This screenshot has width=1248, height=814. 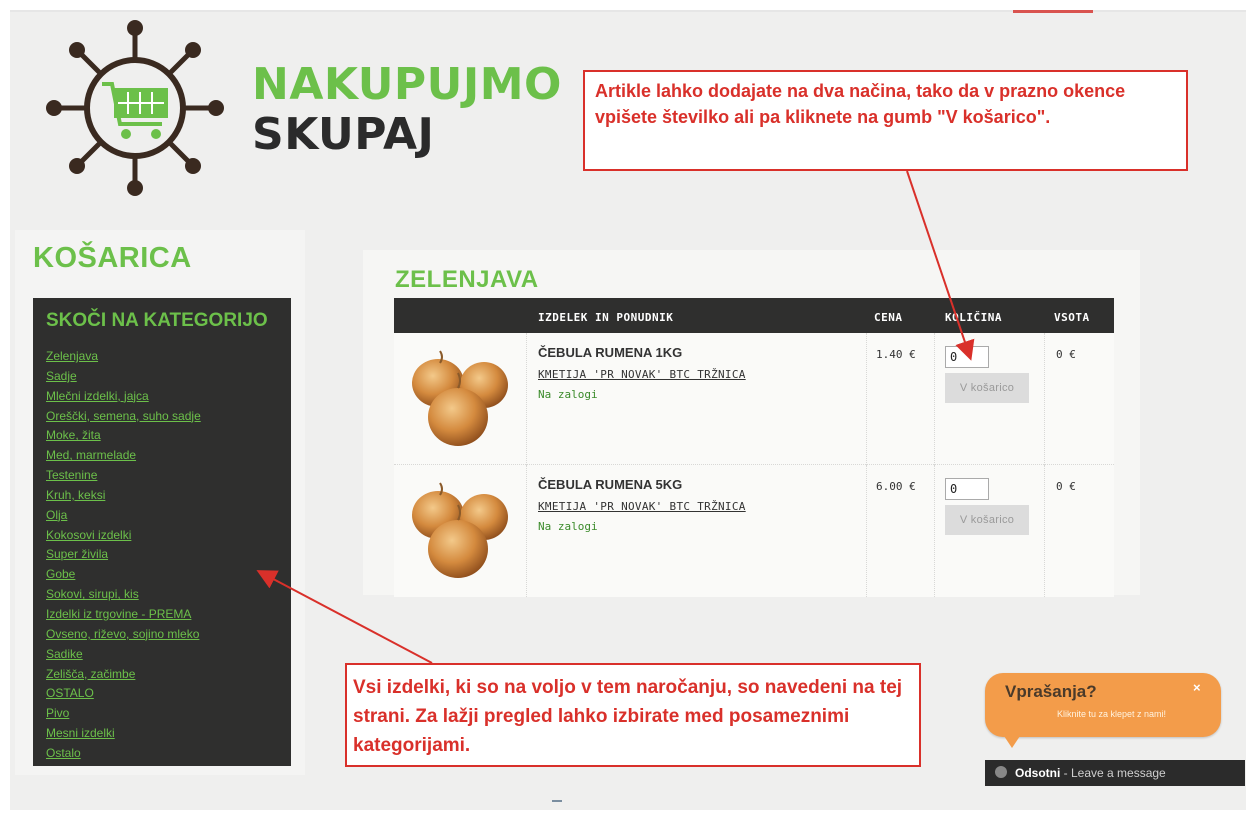 I want to click on category-link: Super živila, so click(x=77, y=554).